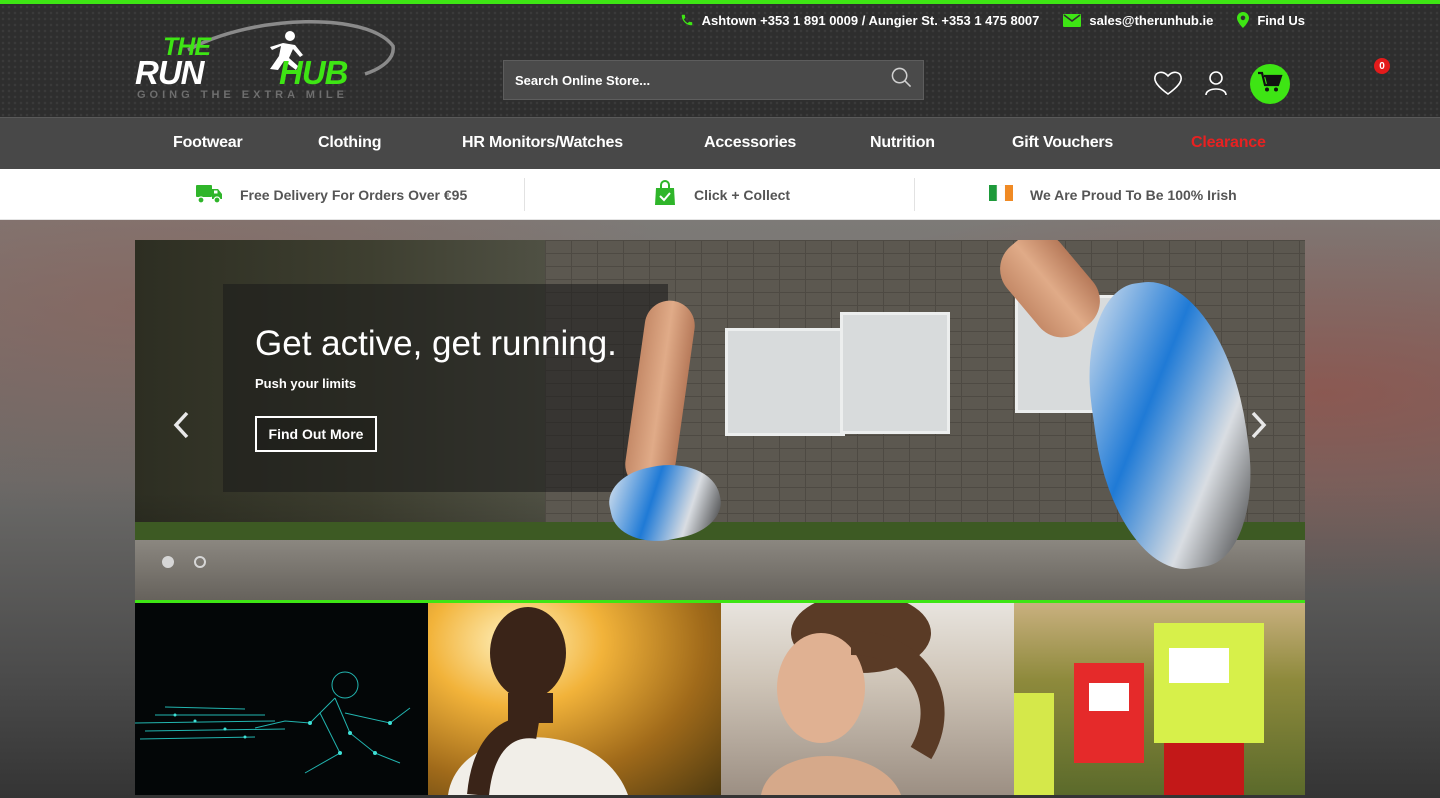 This screenshot has width=1440, height=798. I want to click on site-logo: THE RUN HUB GOING THE EXTRA MILE, so click(265, 61).